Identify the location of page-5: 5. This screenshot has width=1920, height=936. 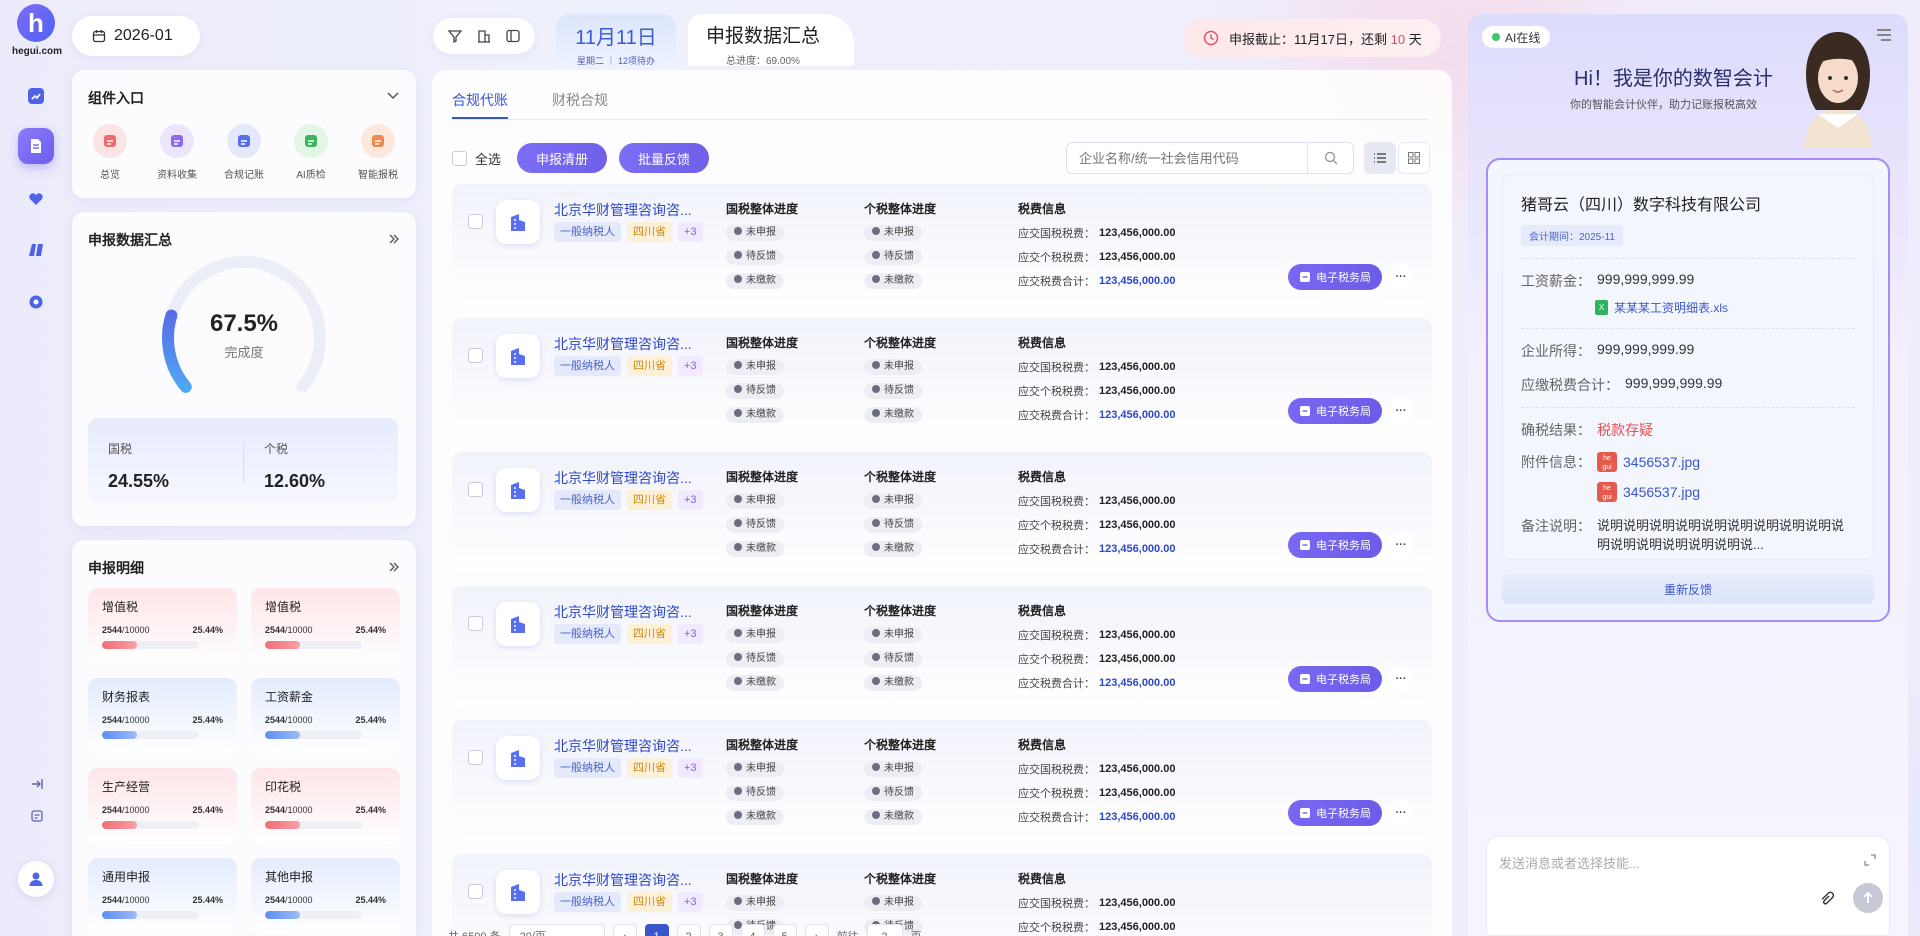
(784, 930).